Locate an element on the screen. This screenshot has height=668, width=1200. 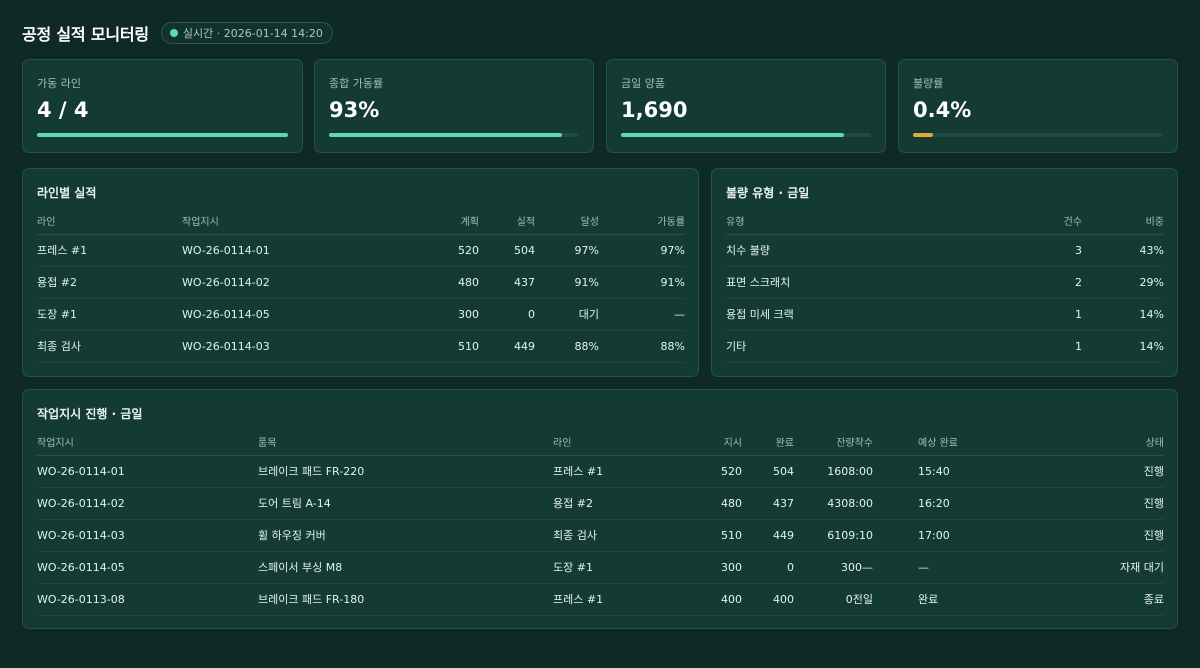
kpi-card-defect-rate: 불량률 0.4% is located at coordinates (1038, 106).